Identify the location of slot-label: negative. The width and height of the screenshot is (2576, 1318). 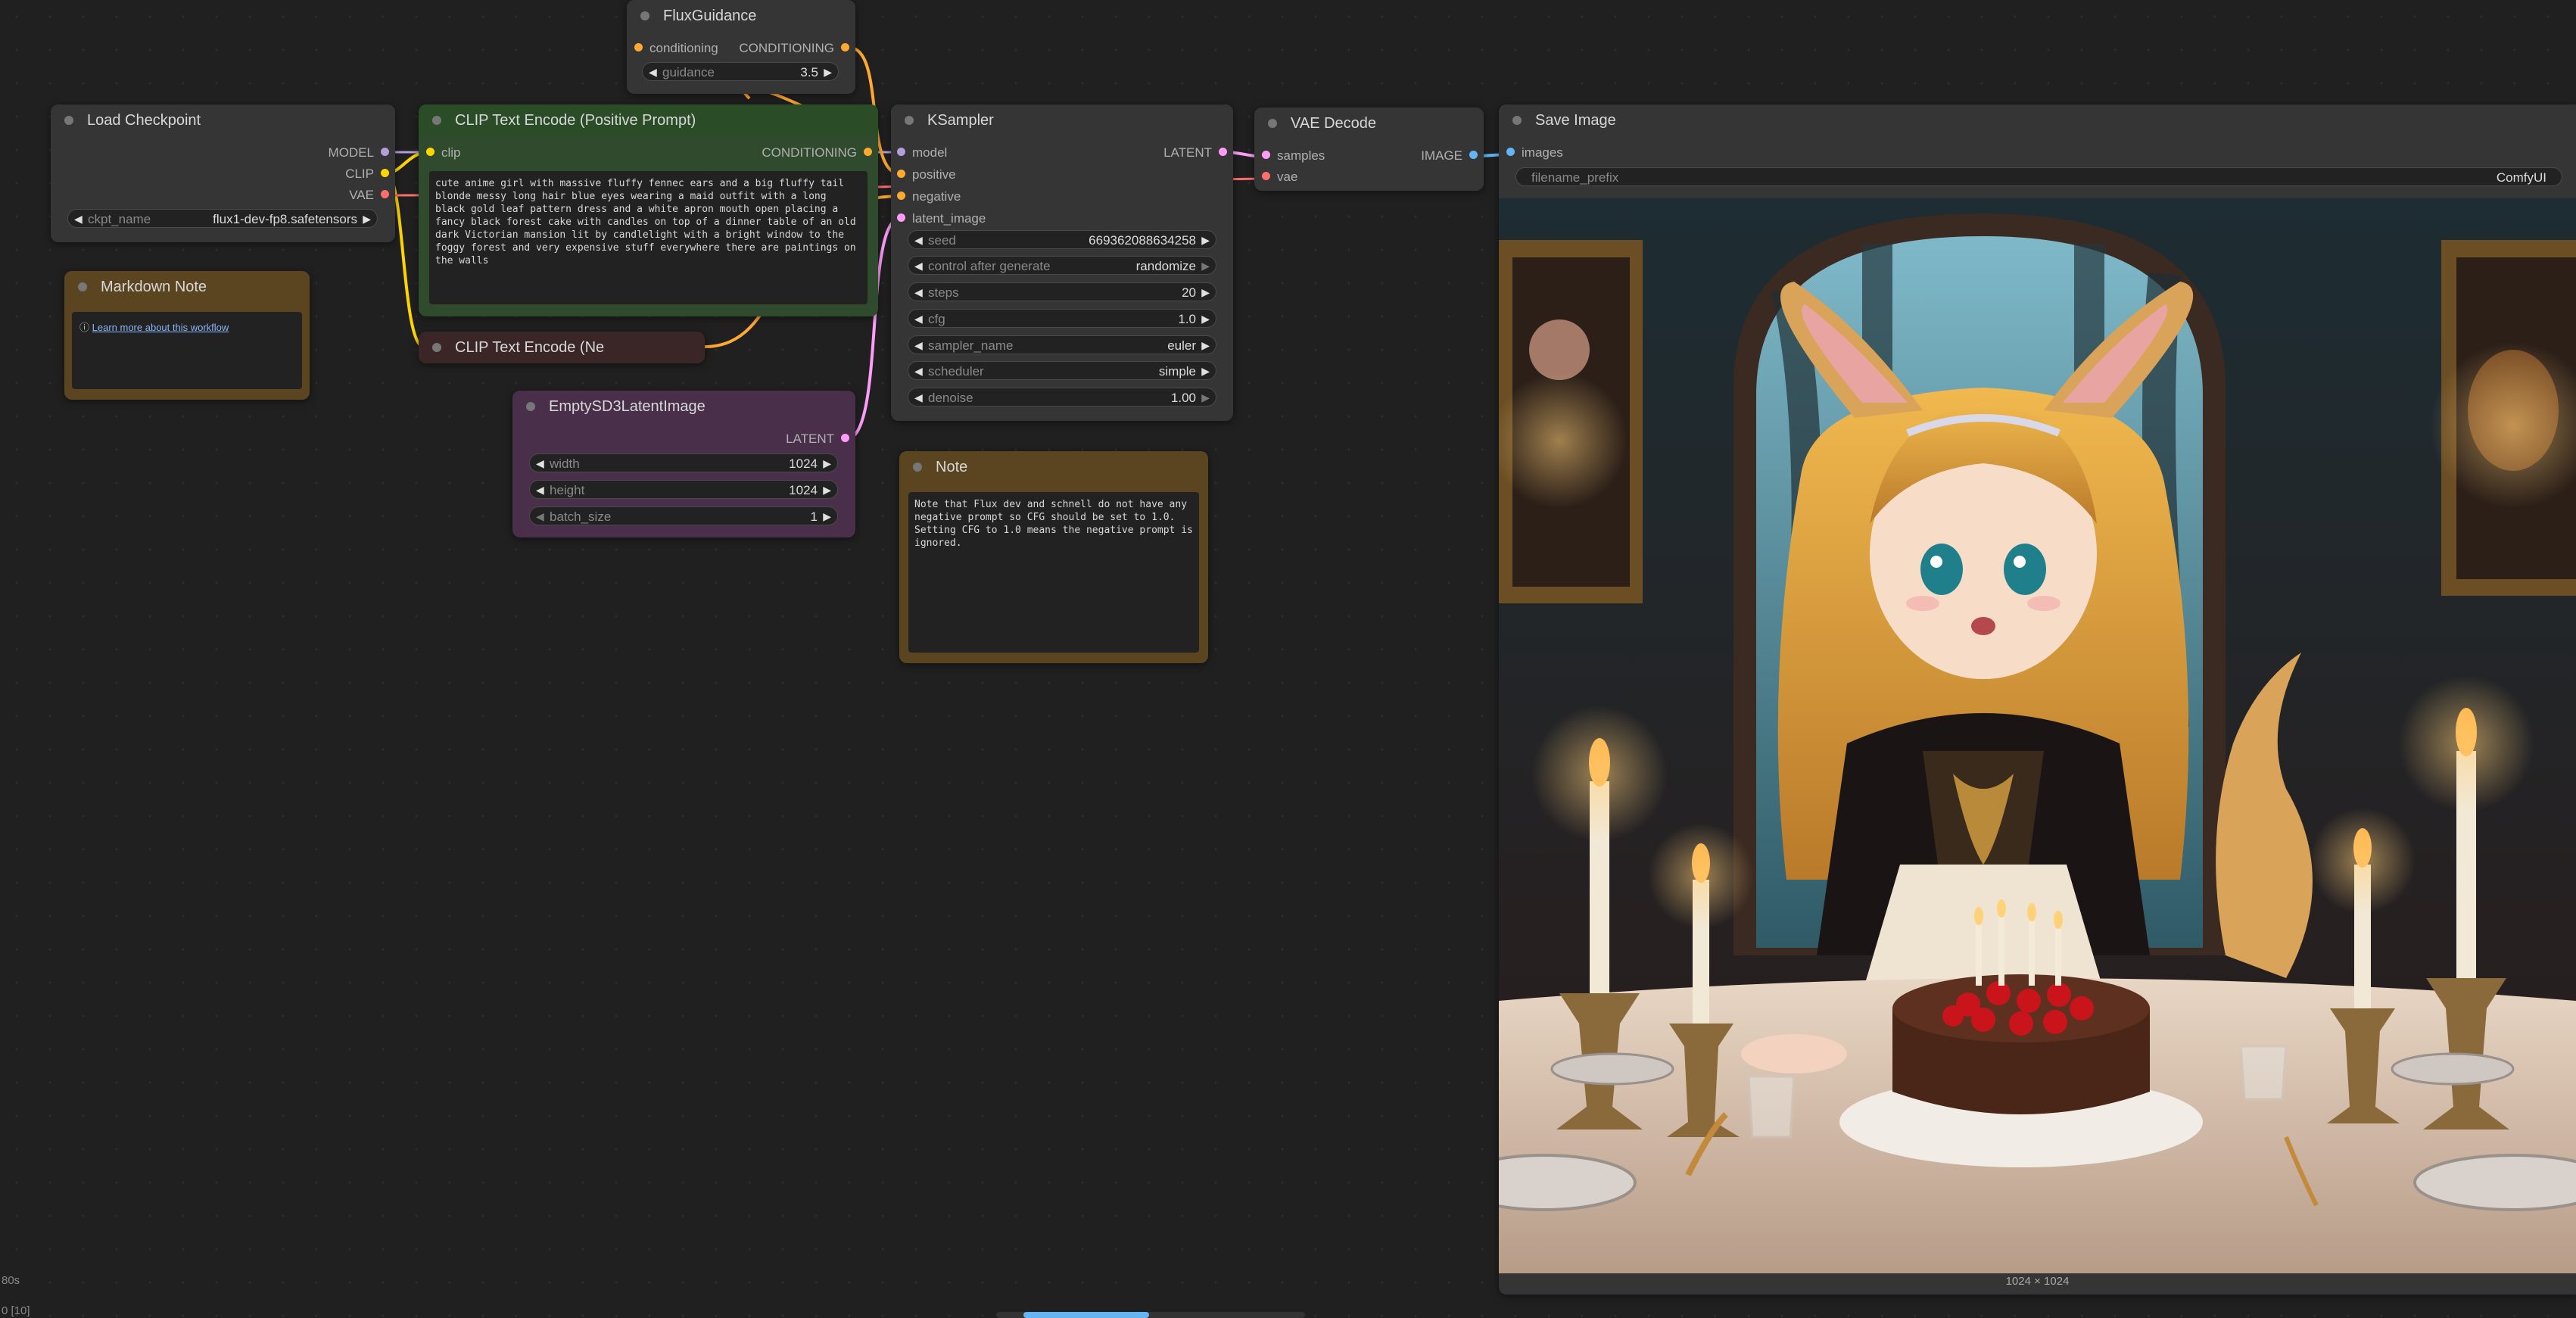
(936, 196).